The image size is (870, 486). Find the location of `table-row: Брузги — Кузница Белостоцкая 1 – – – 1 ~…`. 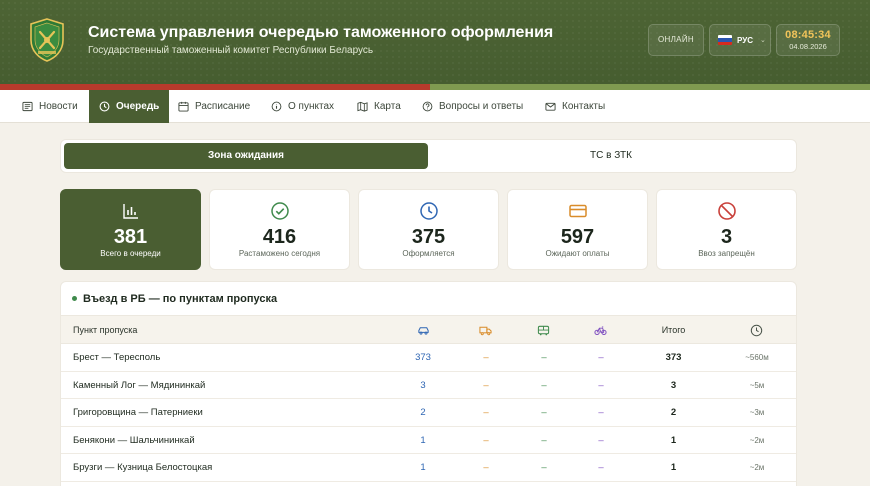

table-row: Брузги — Кузница Белостоцкая 1 – – – 1 ~… is located at coordinates (428, 468).